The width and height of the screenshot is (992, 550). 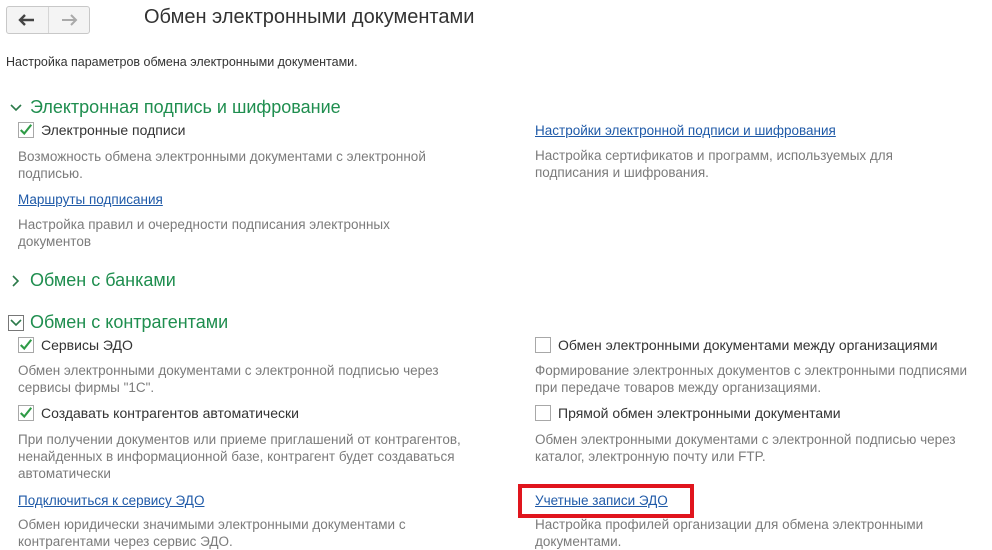 What do you see at coordinates (170, 413) in the screenshot?
I see `auto-create-label: Создавать контрагентов автоматически` at bounding box center [170, 413].